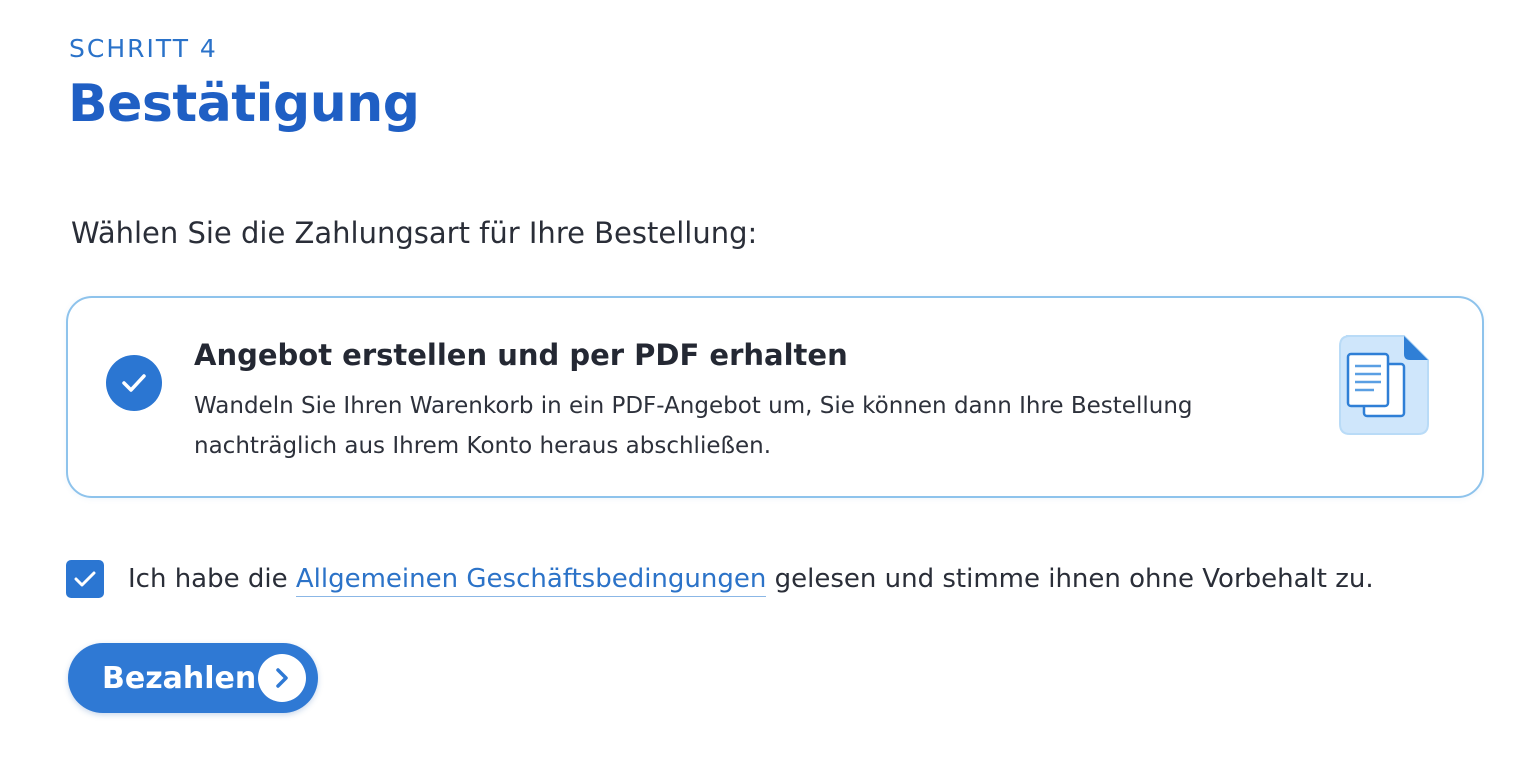 The height and width of the screenshot is (771, 1536). What do you see at coordinates (244, 104) in the screenshot?
I see `page-title: Bestätigung` at bounding box center [244, 104].